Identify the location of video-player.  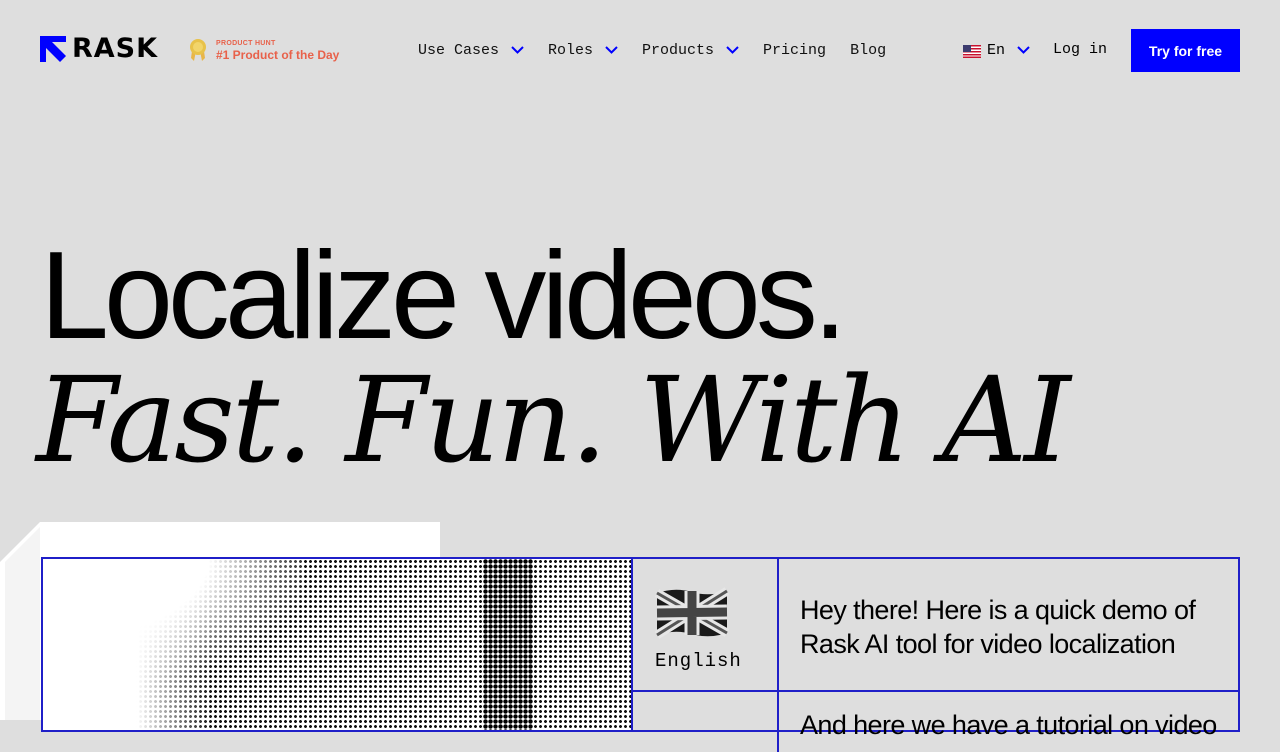
(338, 644).